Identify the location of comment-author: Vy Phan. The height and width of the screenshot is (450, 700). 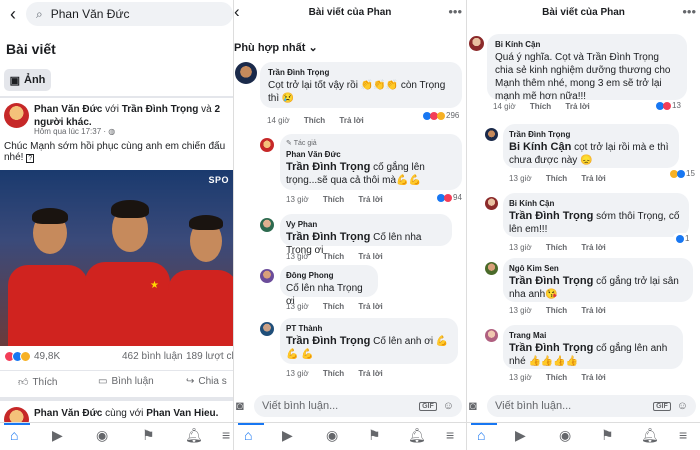
(365, 224).